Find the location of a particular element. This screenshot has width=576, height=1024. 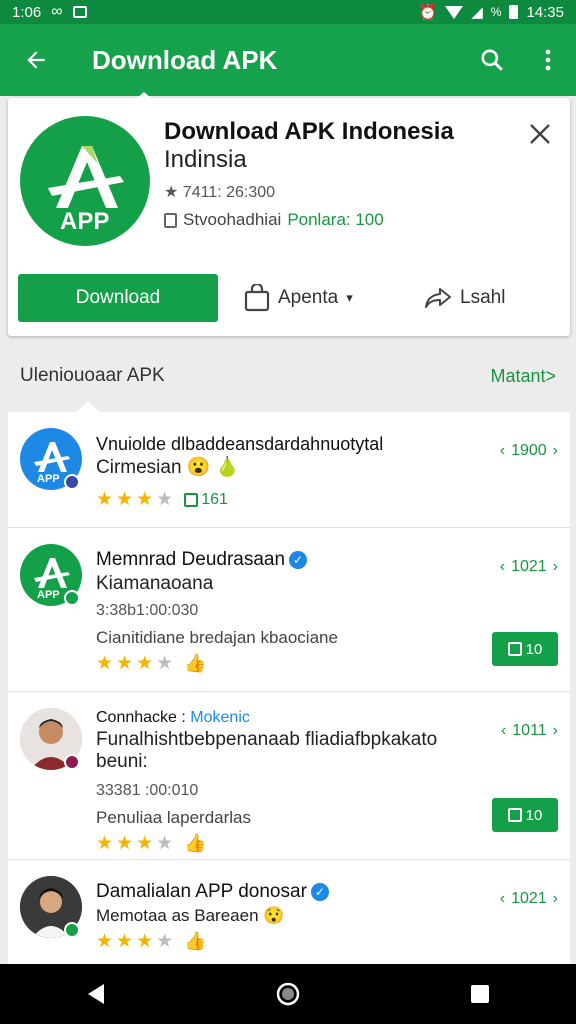

back-button is located at coordinates (36, 60).